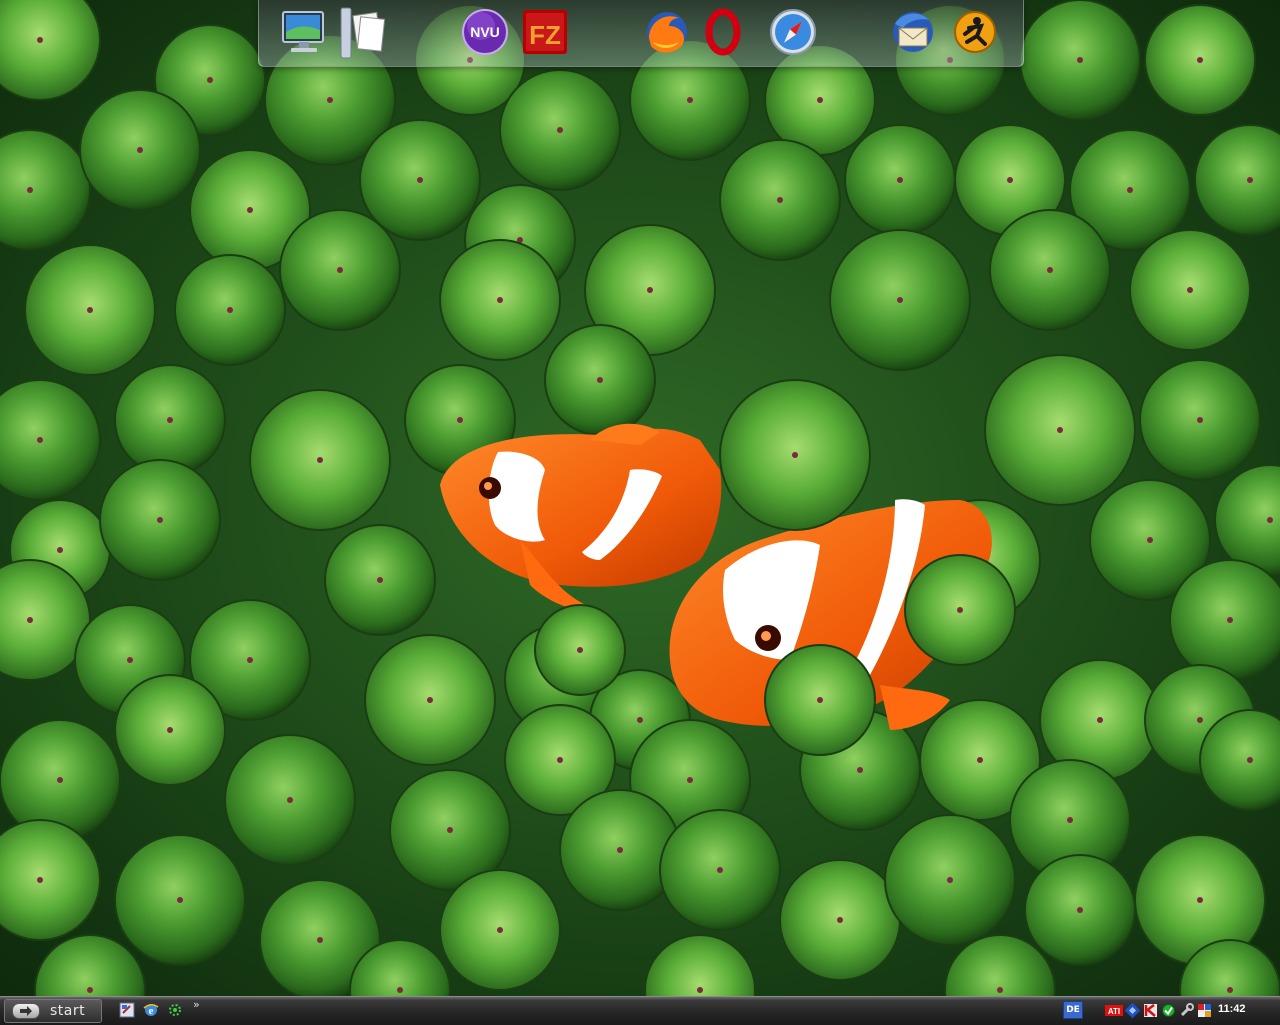 The height and width of the screenshot is (1025, 1280). What do you see at coordinates (305, 32) in the screenshot?
I see `monitor-icon` at bounding box center [305, 32].